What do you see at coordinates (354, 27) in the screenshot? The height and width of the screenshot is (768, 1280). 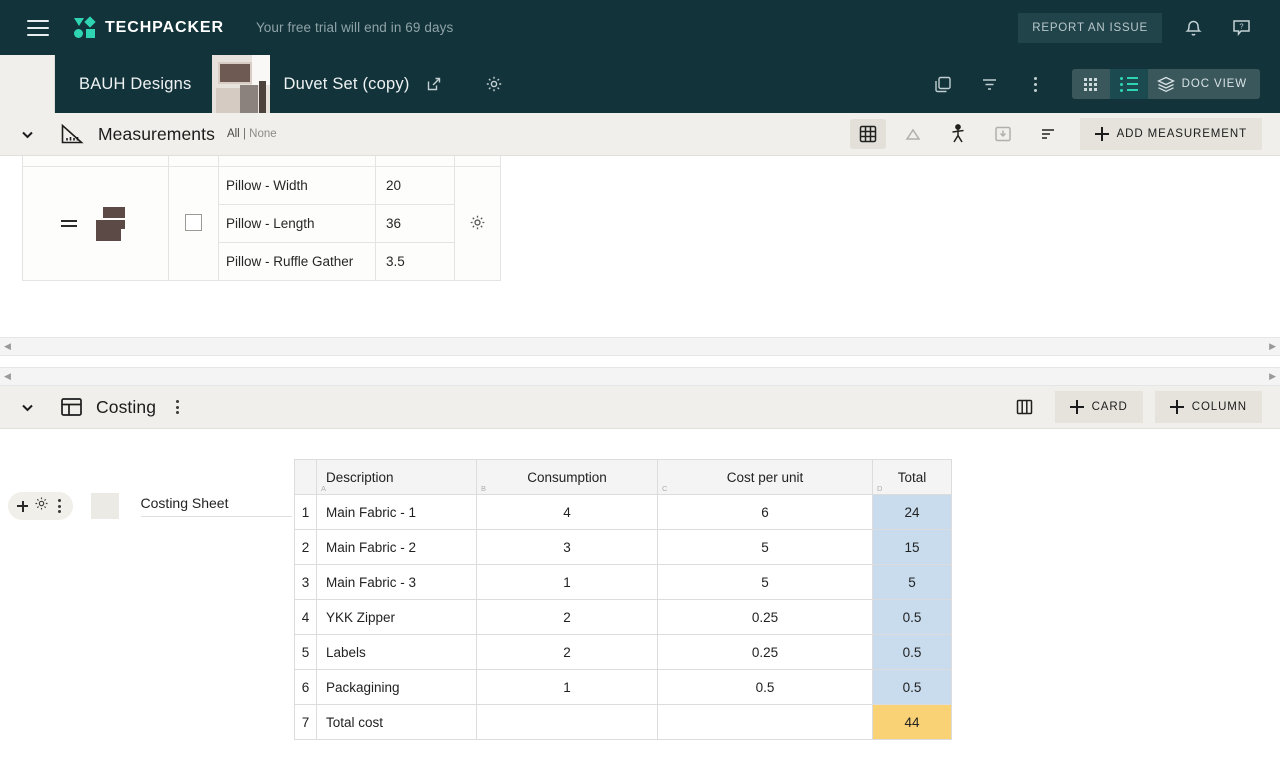 I see `trial-notice: Your free trial will end in 69 days` at bounding box center [354, 27].